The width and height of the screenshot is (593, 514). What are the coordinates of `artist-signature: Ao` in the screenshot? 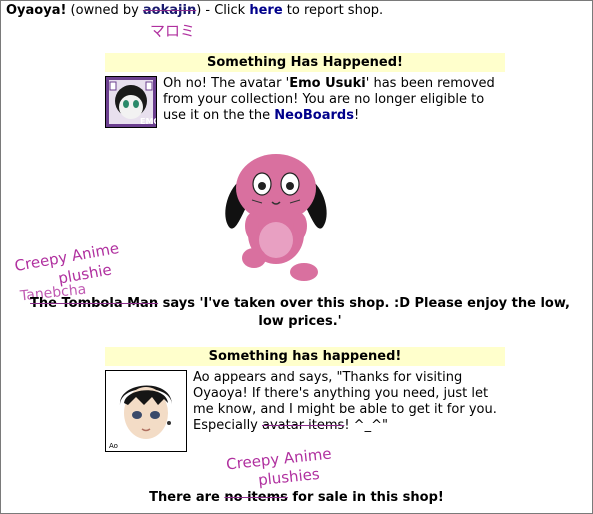 It's located at (113, 446).